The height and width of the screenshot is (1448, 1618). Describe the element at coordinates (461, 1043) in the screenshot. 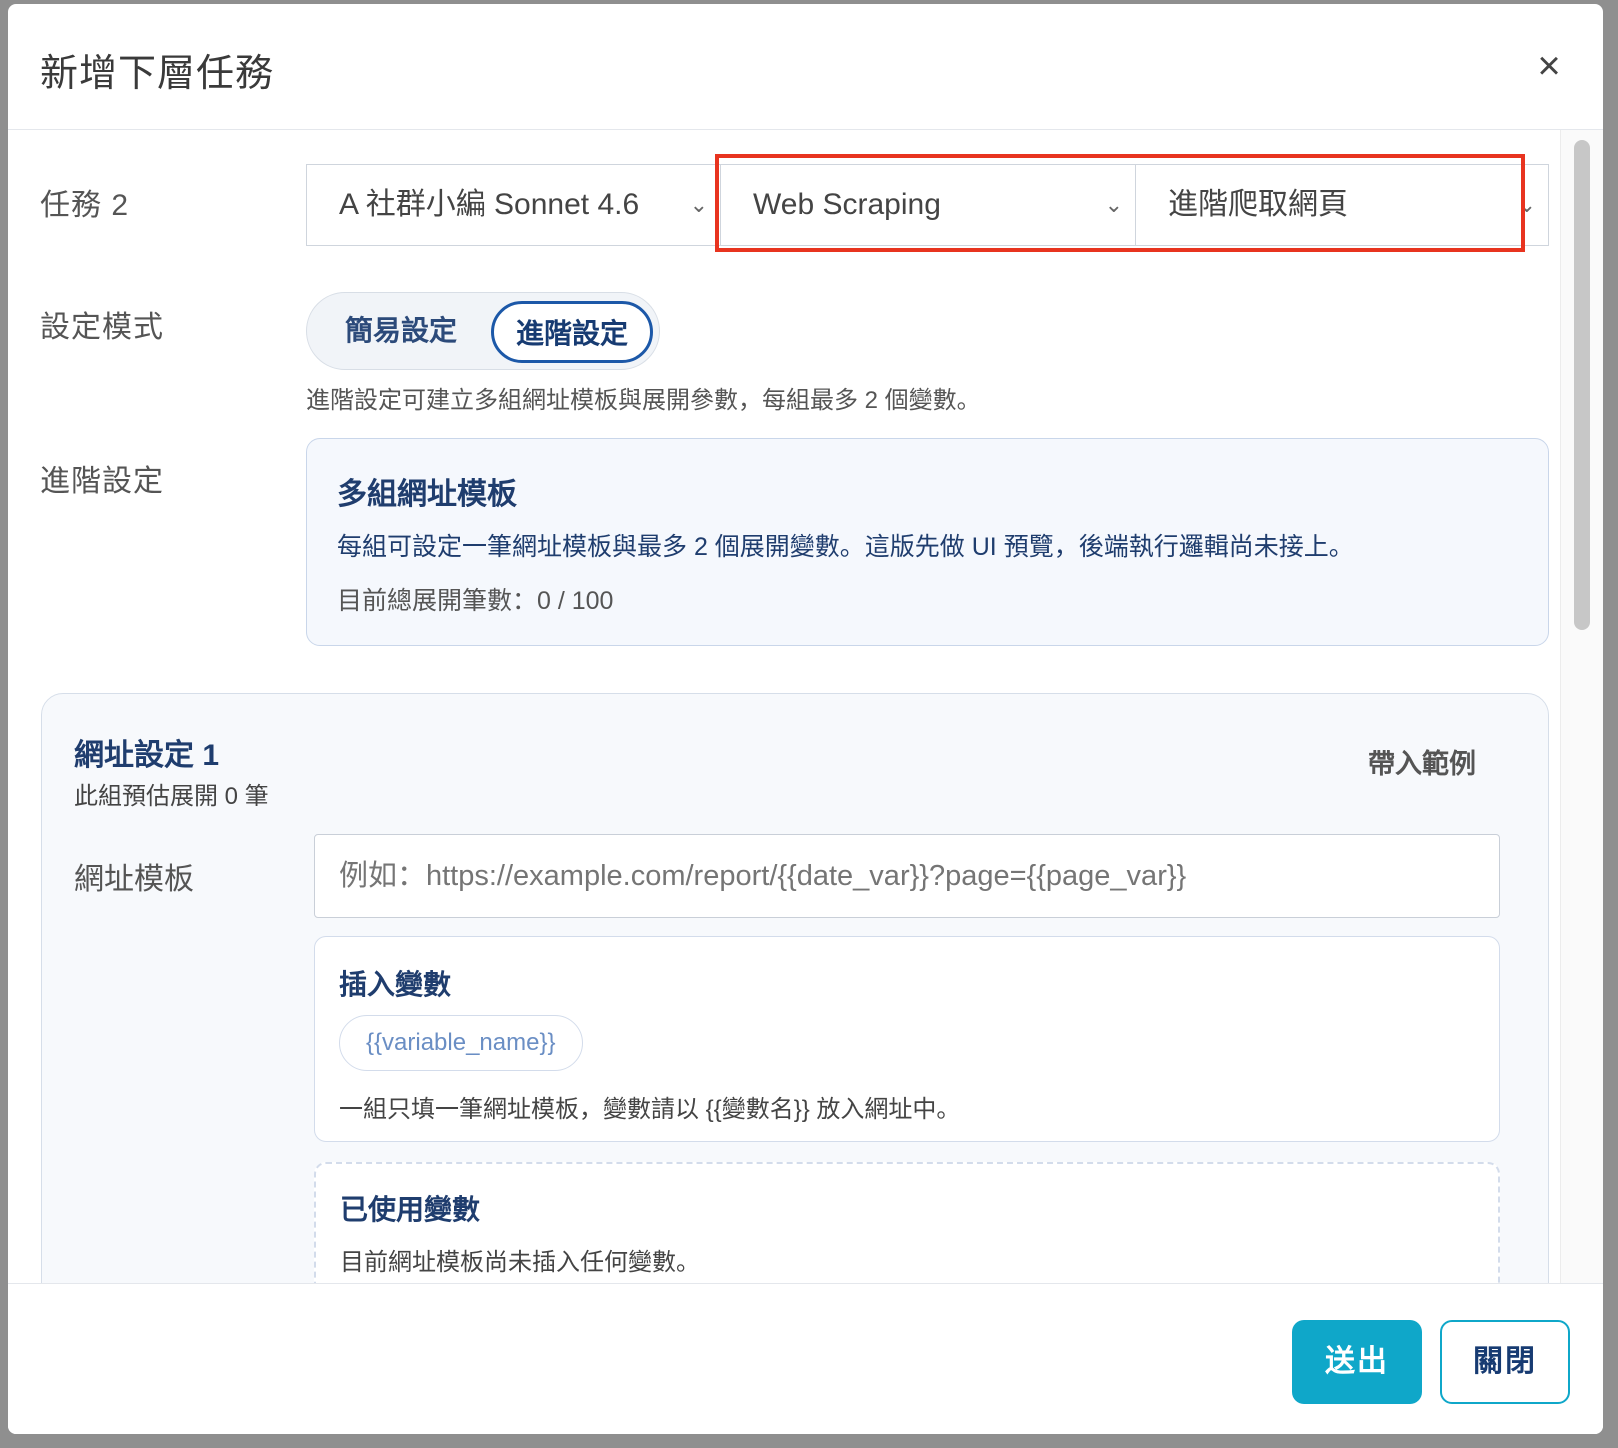

I see `variable-chip: {{variable_name}}` at that location.